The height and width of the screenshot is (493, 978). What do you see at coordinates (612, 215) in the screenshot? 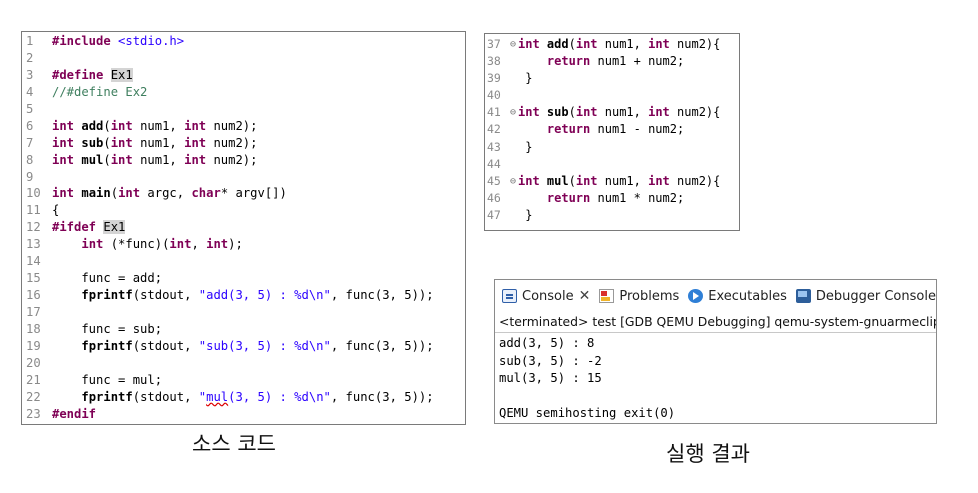
I see `code-line: 47 }` at bounding box center [612, 215].